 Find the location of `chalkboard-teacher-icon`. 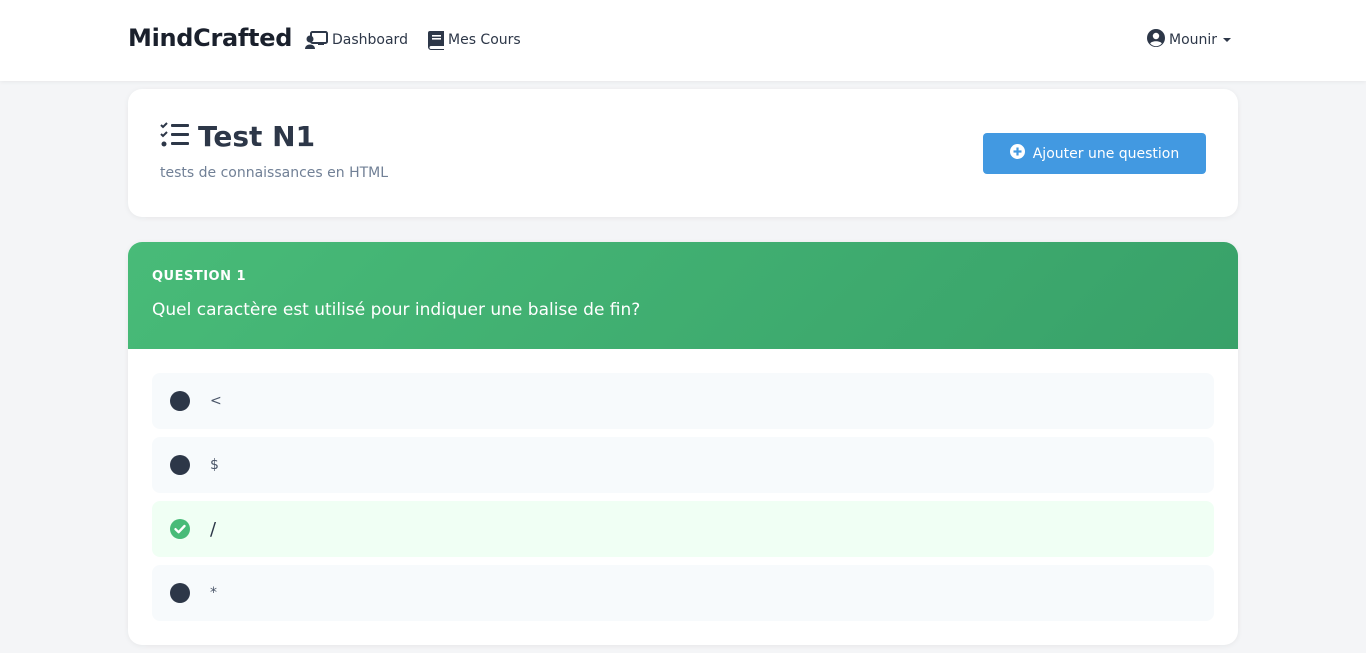

chalkboard-teacher-icon is located at coordinates (316, 40).